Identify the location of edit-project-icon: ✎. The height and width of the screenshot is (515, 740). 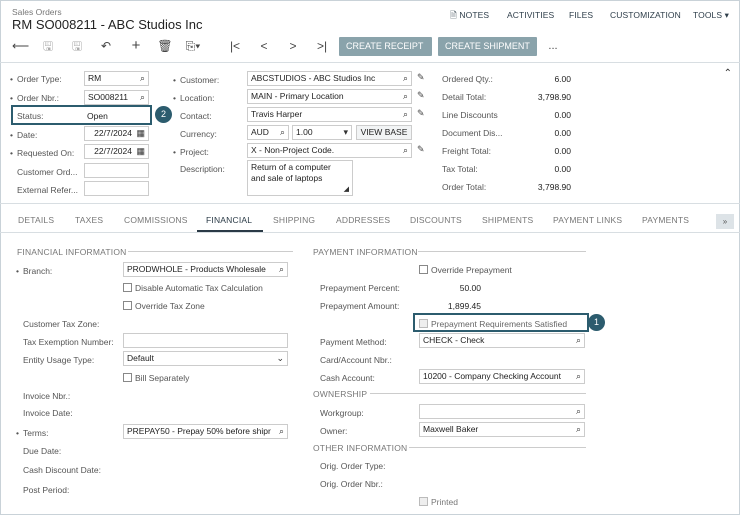
(421, 149).